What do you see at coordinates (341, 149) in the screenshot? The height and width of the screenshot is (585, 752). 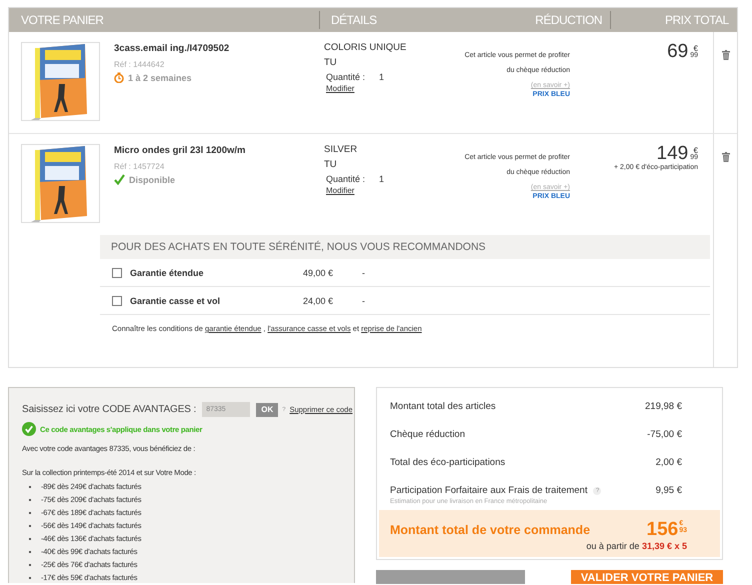 I see `detail-text: SILVER` at bounding box center [341, 149].